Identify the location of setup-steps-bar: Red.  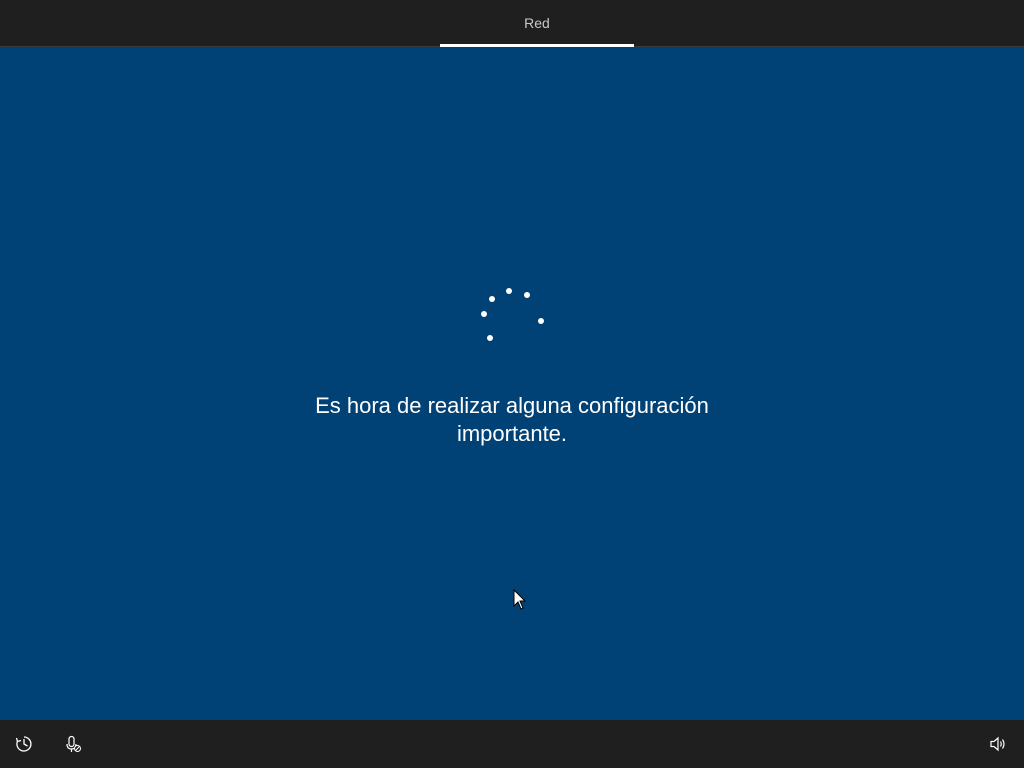
(512, 23).